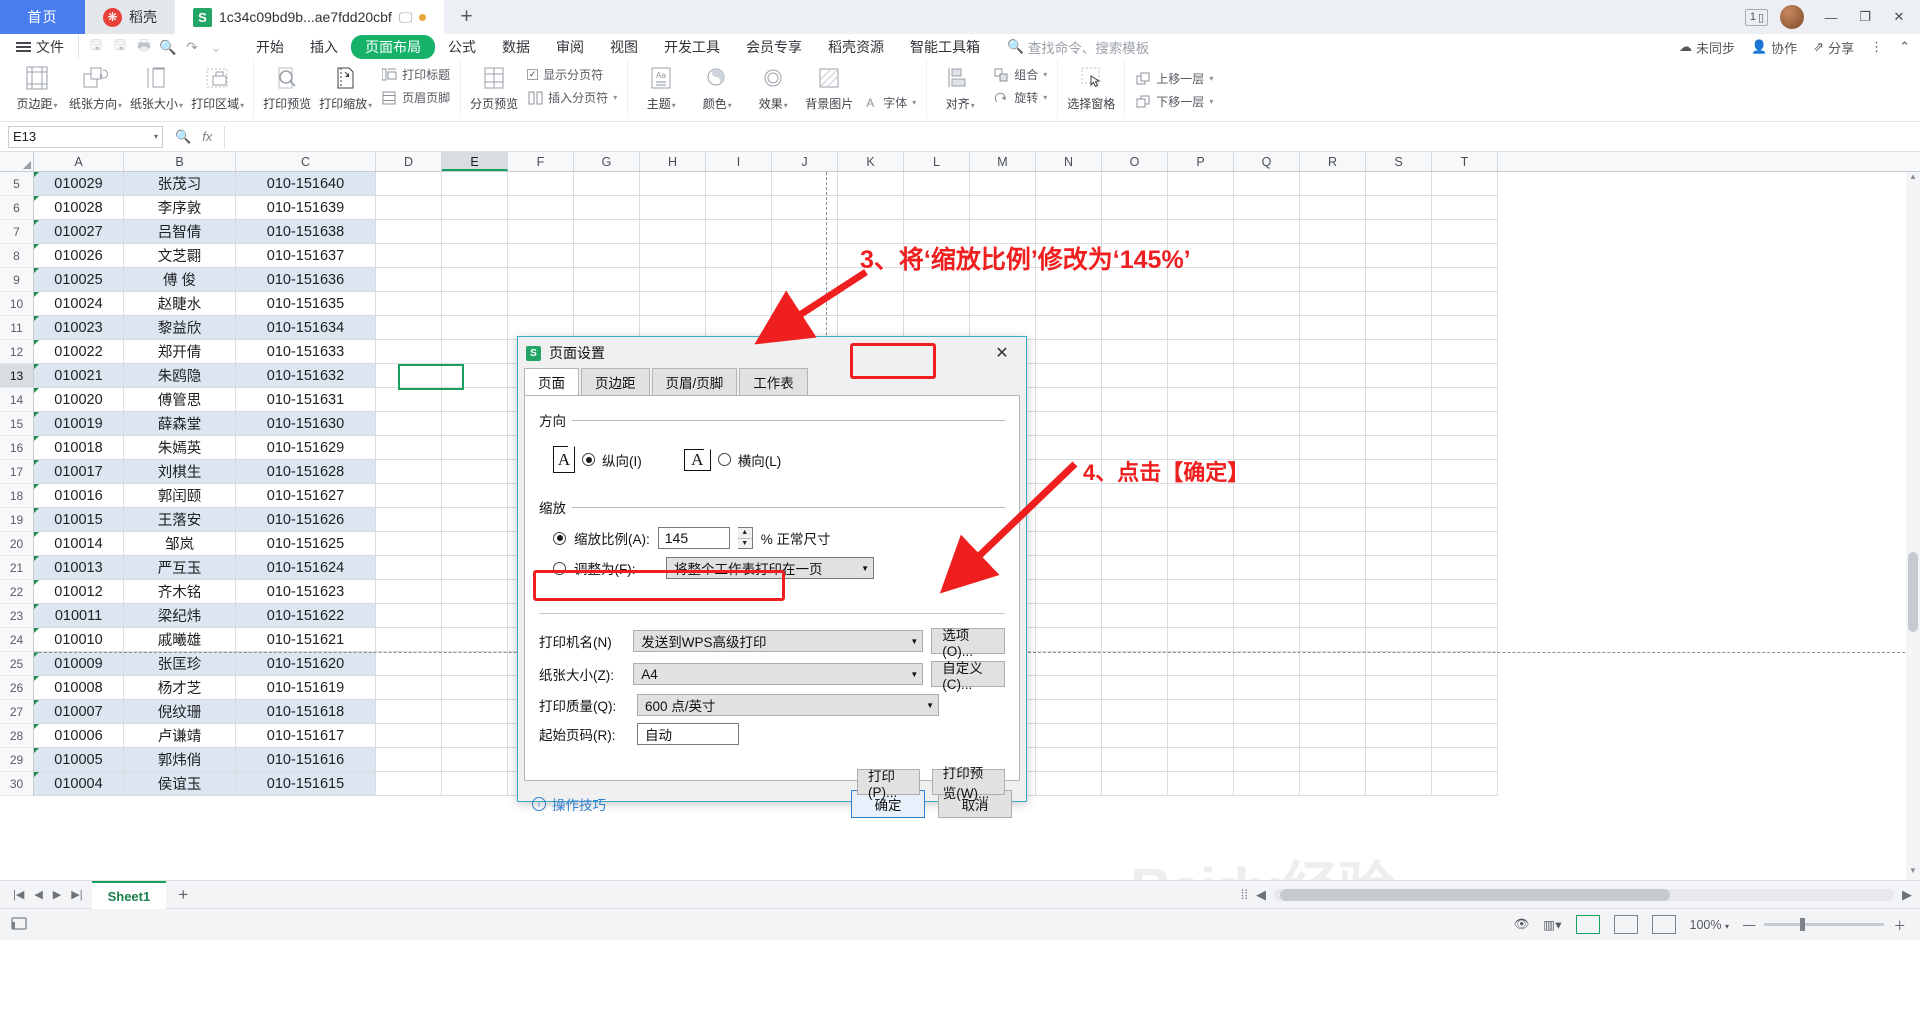 The height and width of the screenshot is (1030, 1920). What do you see at coordinates (306, 161) in the screenshot?
I see `column-header-C: C` at bounding box center [306, 161].